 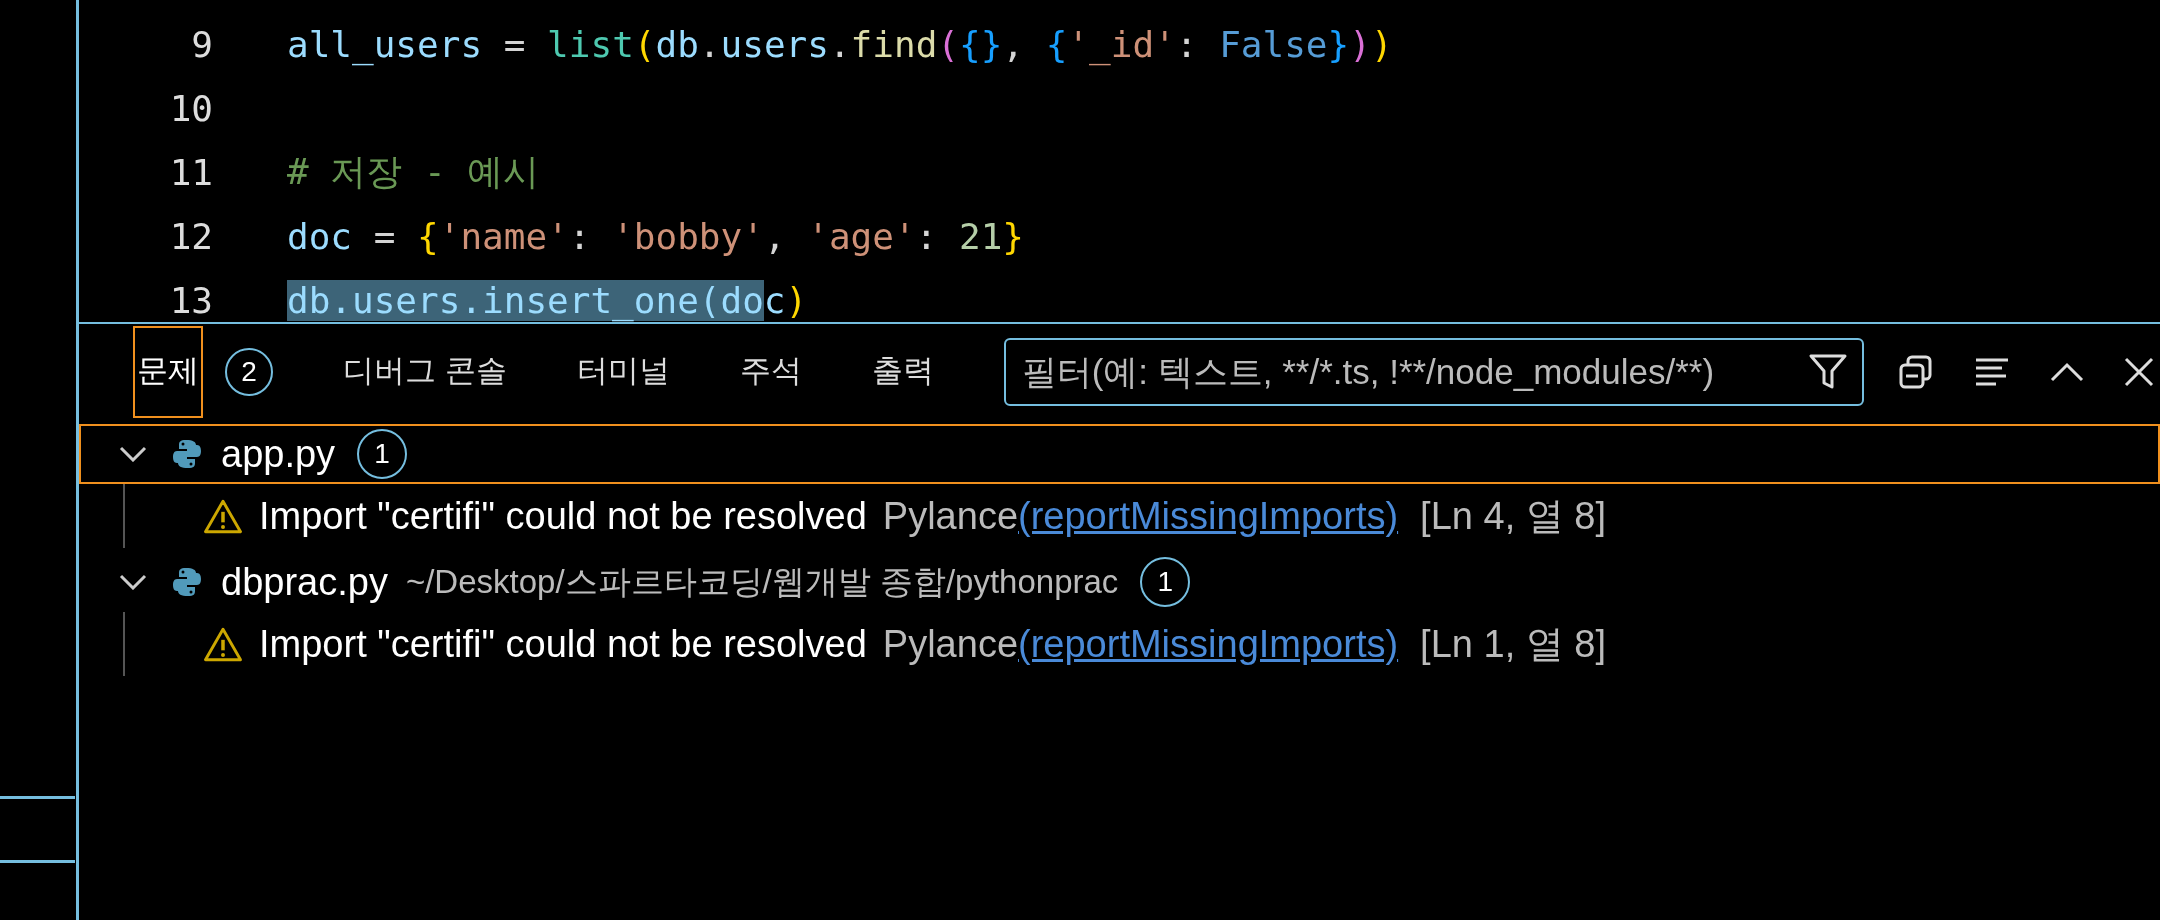 What do you see at coordinates (190, 300) in the screenshot?
I see `line-number: 13` at bounding box center [190, 300].